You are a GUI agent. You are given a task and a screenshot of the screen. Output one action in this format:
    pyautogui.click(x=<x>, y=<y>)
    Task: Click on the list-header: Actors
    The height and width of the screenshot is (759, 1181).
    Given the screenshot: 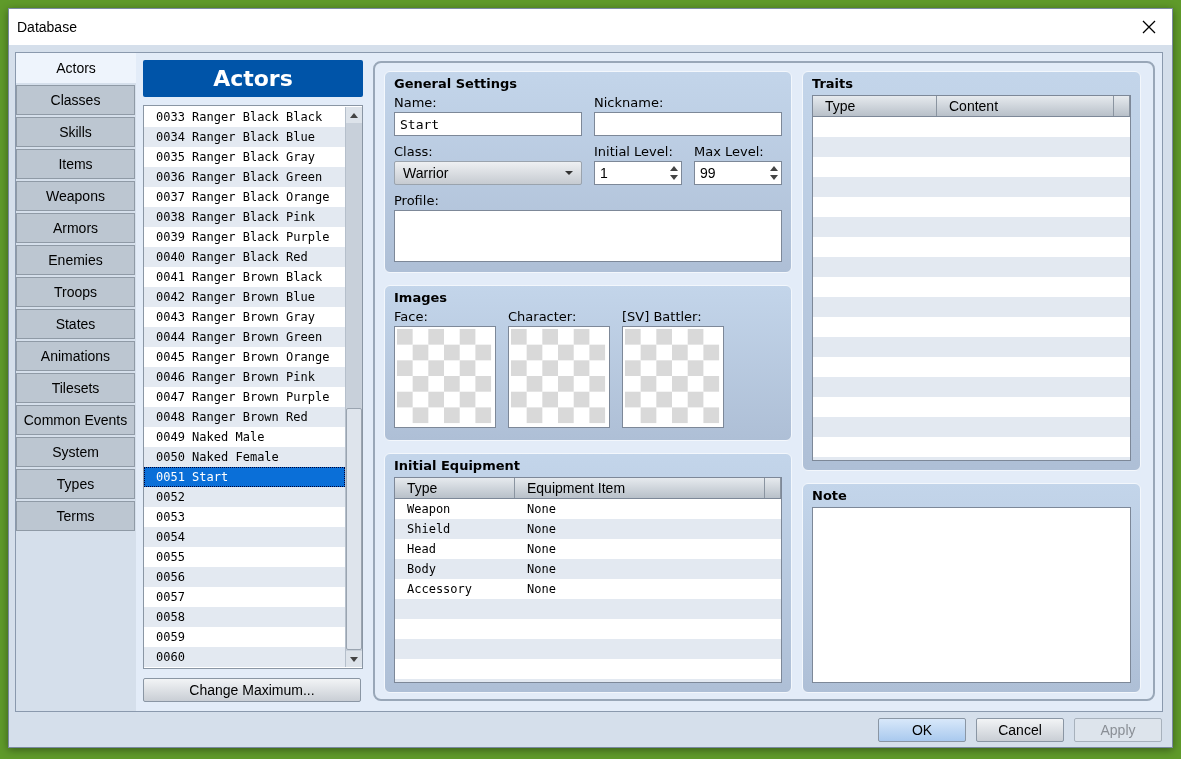 What is the action you would take?
    pyautogui.click(x=253, y=78)
    